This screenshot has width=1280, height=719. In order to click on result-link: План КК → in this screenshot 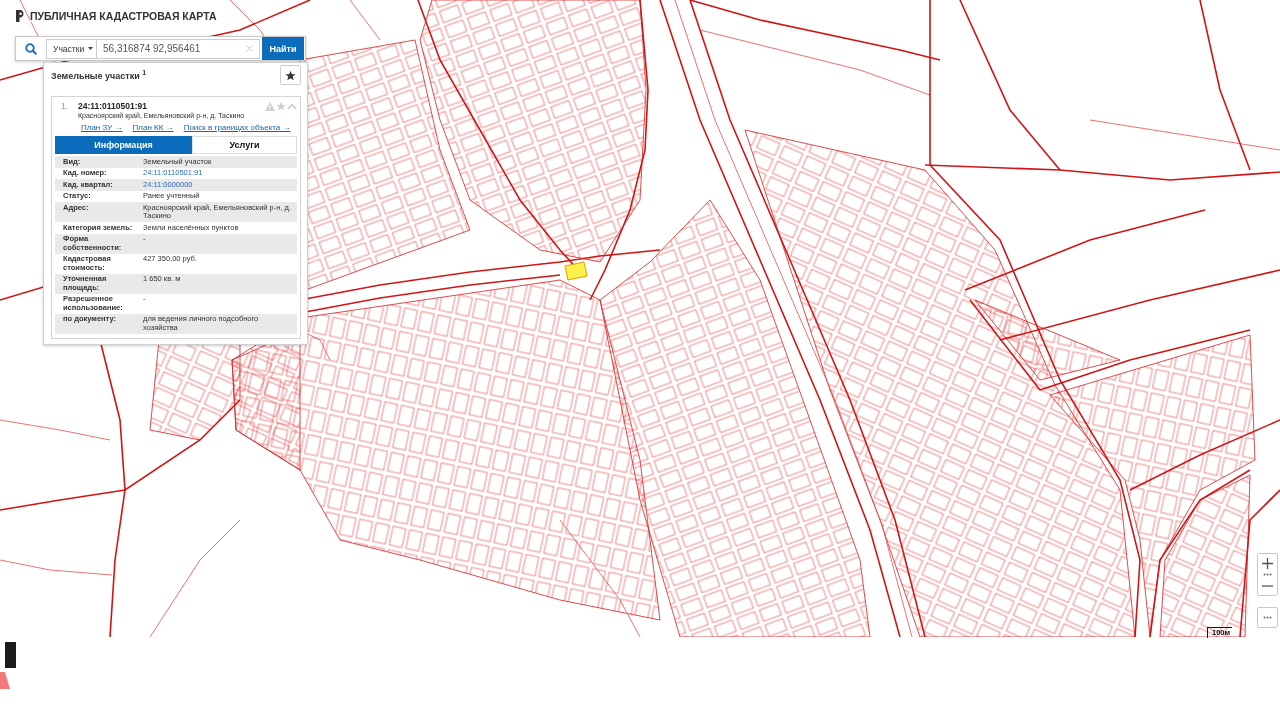, I will do `click(153, 127)`.